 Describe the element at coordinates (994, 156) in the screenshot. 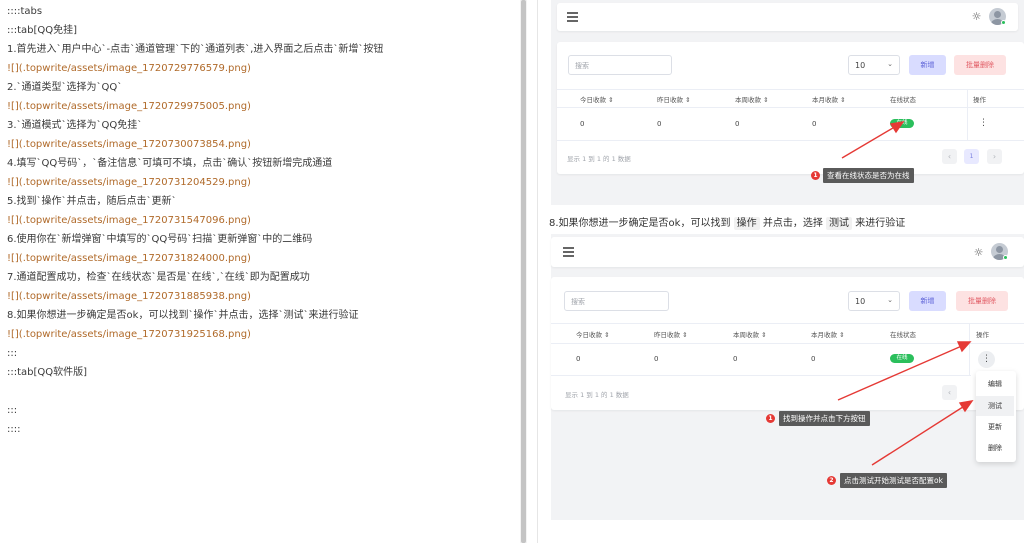

I see `page-next-button: ›` at that location.